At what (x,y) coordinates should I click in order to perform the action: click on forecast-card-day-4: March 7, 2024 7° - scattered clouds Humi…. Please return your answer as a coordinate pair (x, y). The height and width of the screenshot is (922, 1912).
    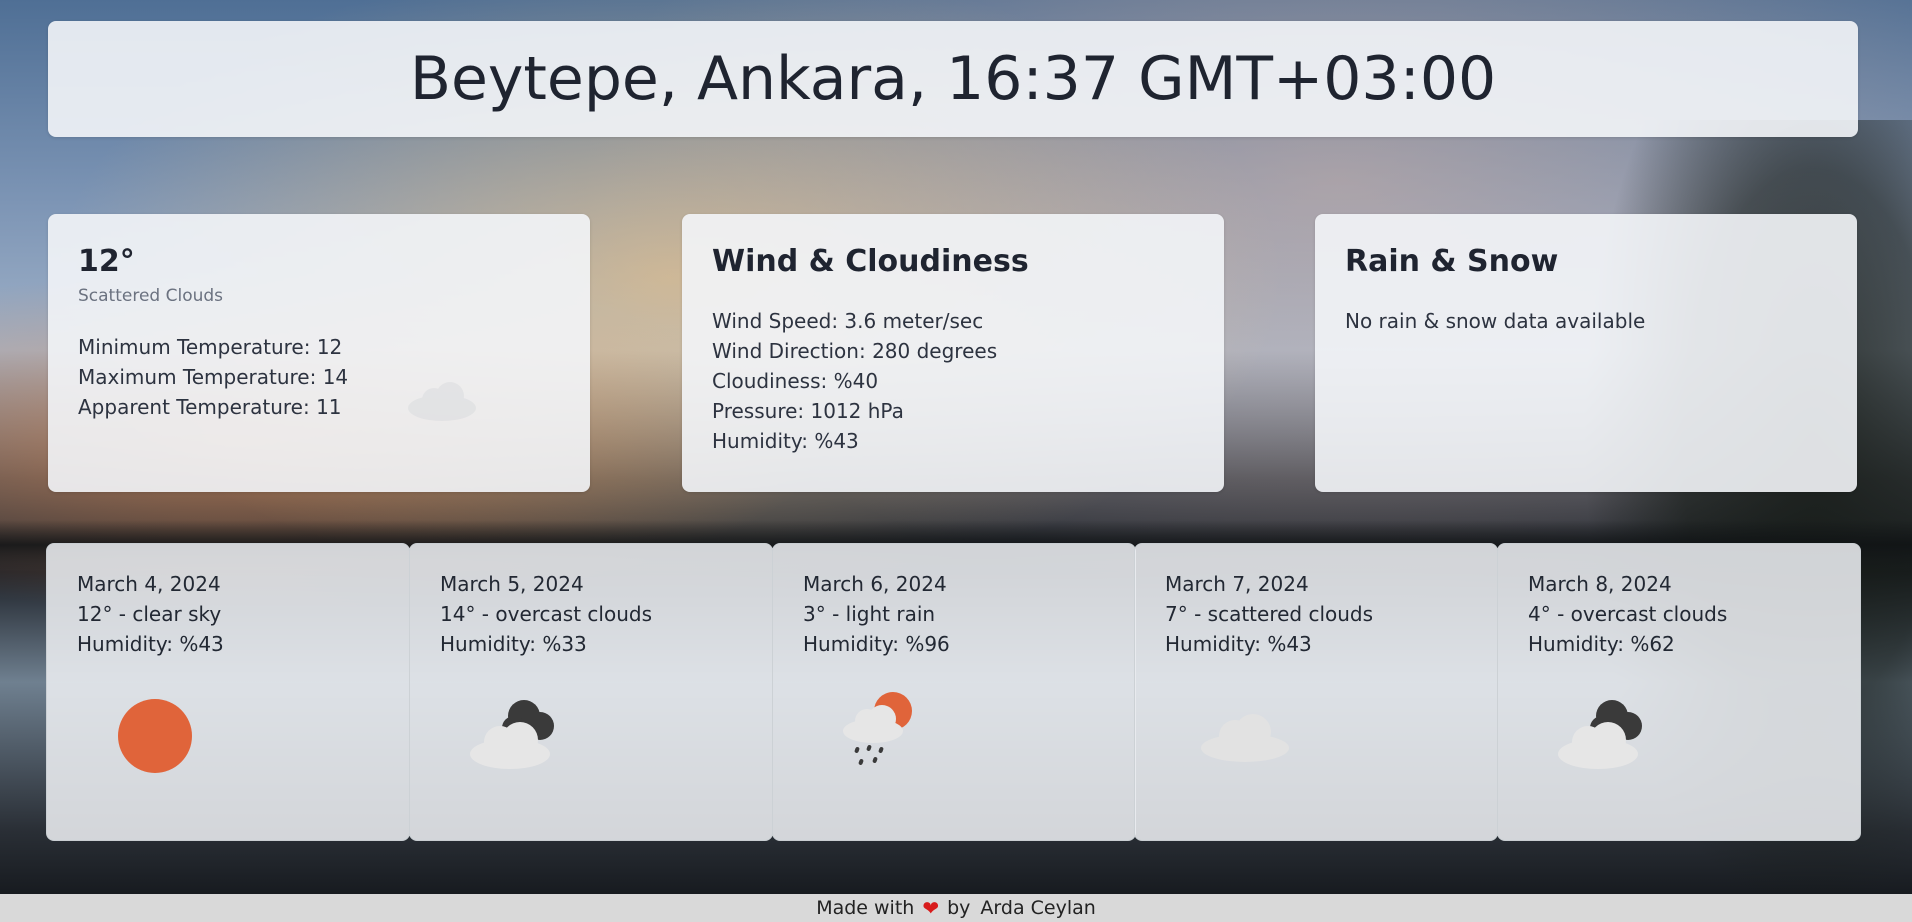
    Looking at the image, I should click on (1316, 692).